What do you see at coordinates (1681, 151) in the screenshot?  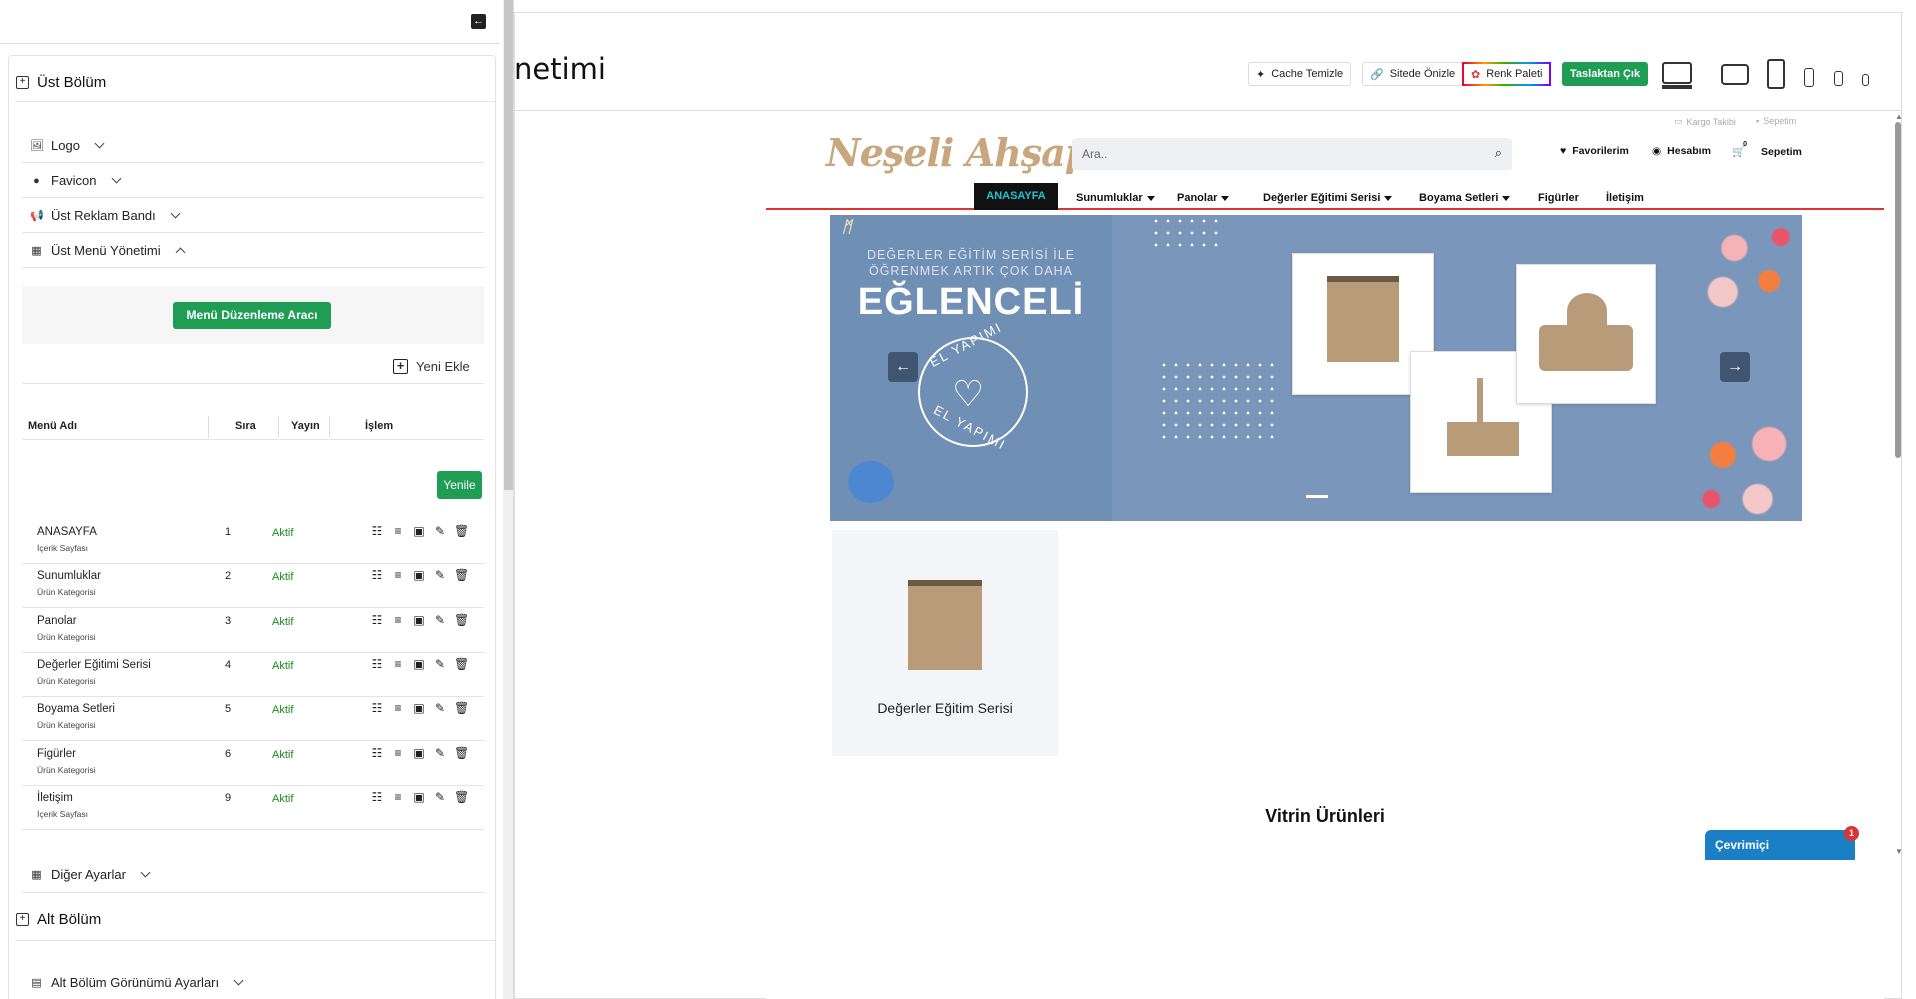 I see `account-link: ◉ Hesabım` at bounding box center [1681, 151].